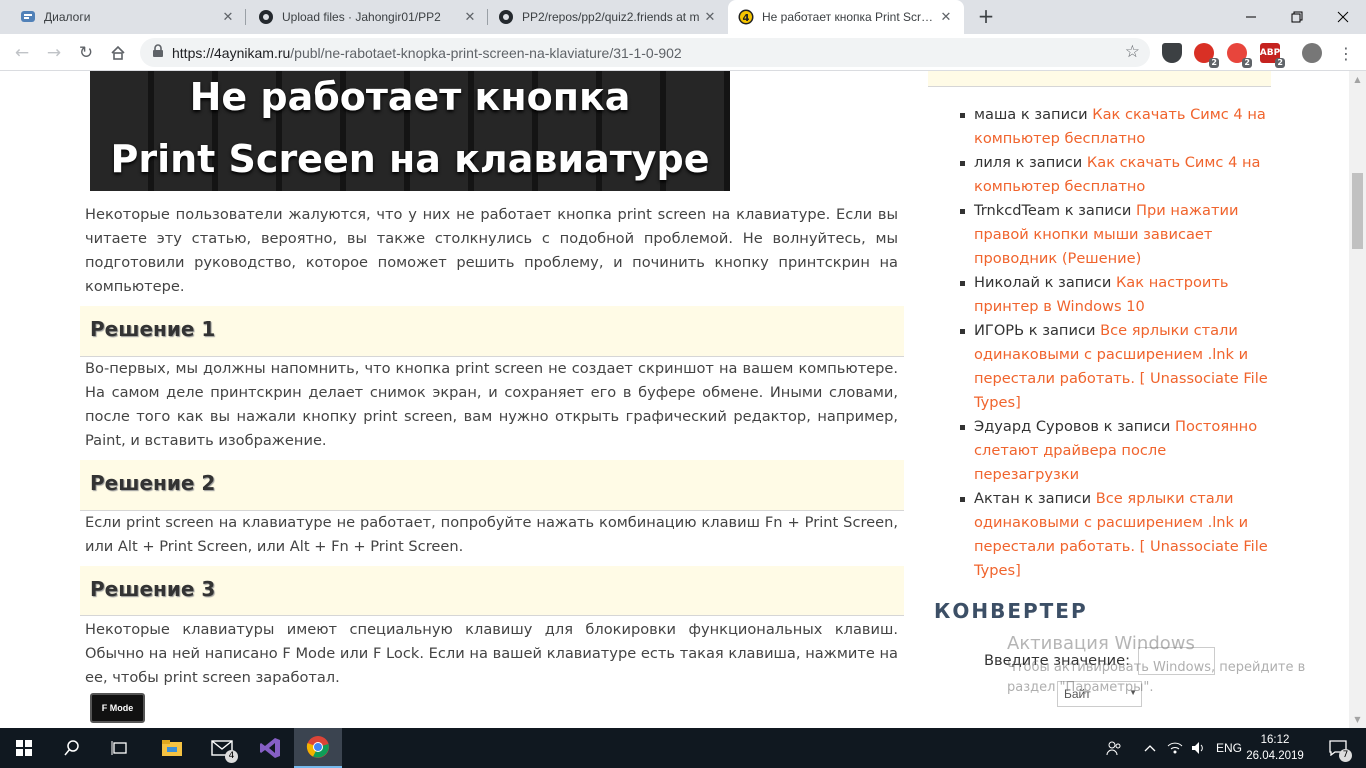 This screenshot has height=768, width=1366. What do you see at coordinates (118, 53) in the screenshot?
I see `home-icon` at bounding box center [118, 53].